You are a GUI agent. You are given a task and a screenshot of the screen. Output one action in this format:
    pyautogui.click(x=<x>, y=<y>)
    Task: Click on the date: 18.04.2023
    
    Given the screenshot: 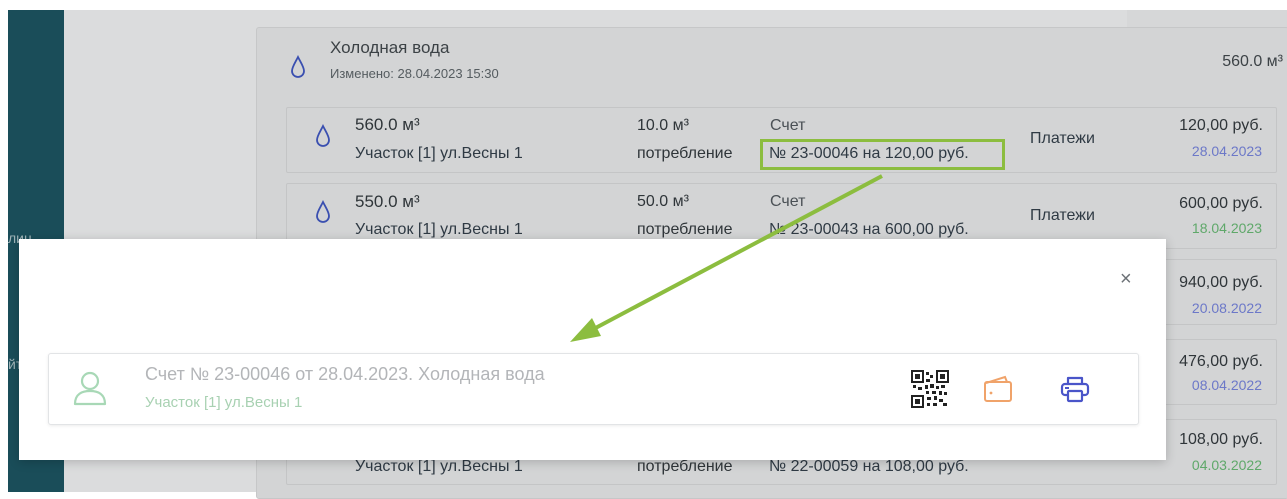 What is the action you would take?
    pyautogui.click(x=1226, y=228)
    